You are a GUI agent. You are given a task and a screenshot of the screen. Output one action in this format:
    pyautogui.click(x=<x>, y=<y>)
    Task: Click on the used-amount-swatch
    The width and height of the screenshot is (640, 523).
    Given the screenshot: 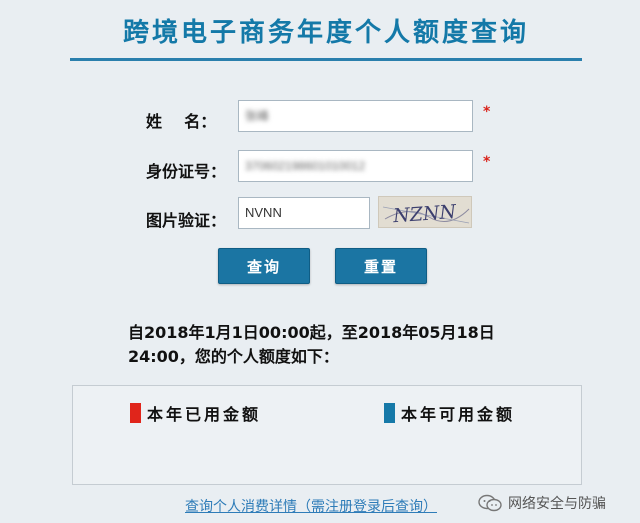 What is the action you would take?
    pyautogui.click(x=135, y=413)
    